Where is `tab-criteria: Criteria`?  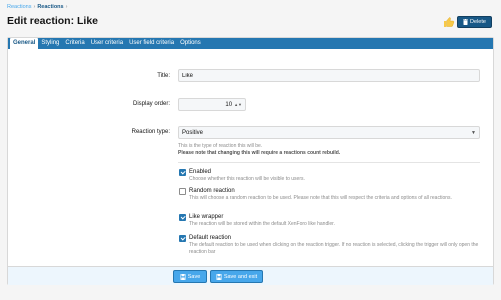 tab-criteria: Criteria is located at coordinates (74, 43).